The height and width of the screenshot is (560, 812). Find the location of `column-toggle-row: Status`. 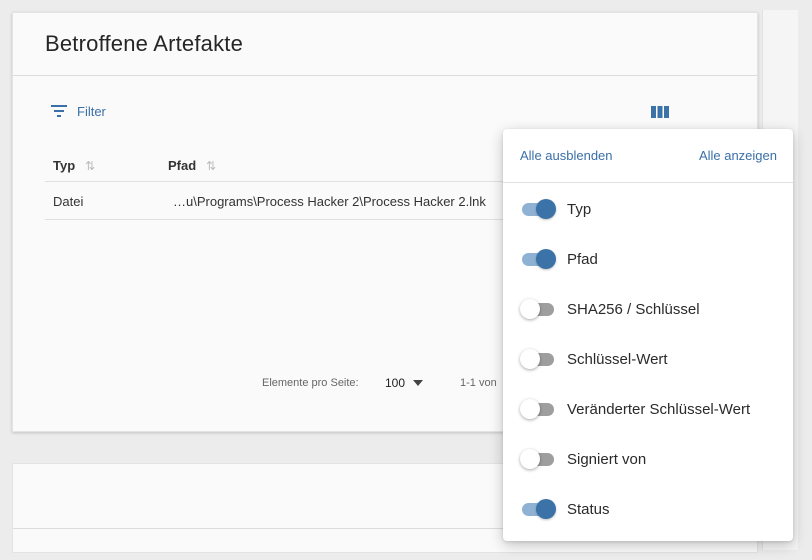

column-toggle-row: Status is located at coordinates (565, 509).